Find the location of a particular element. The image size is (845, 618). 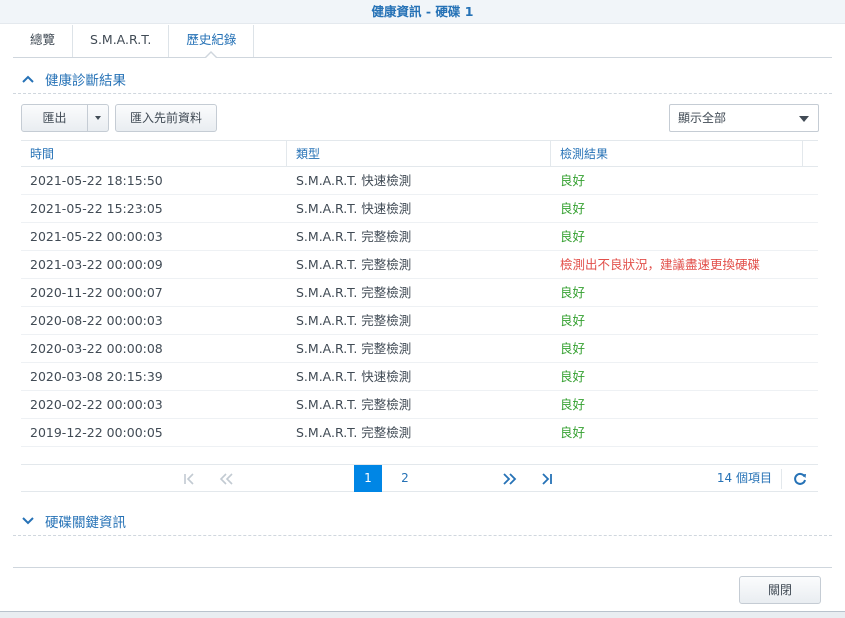

section-disk-key-info: 硬碟關鍵資訊 is located at coordinates (422, 523).